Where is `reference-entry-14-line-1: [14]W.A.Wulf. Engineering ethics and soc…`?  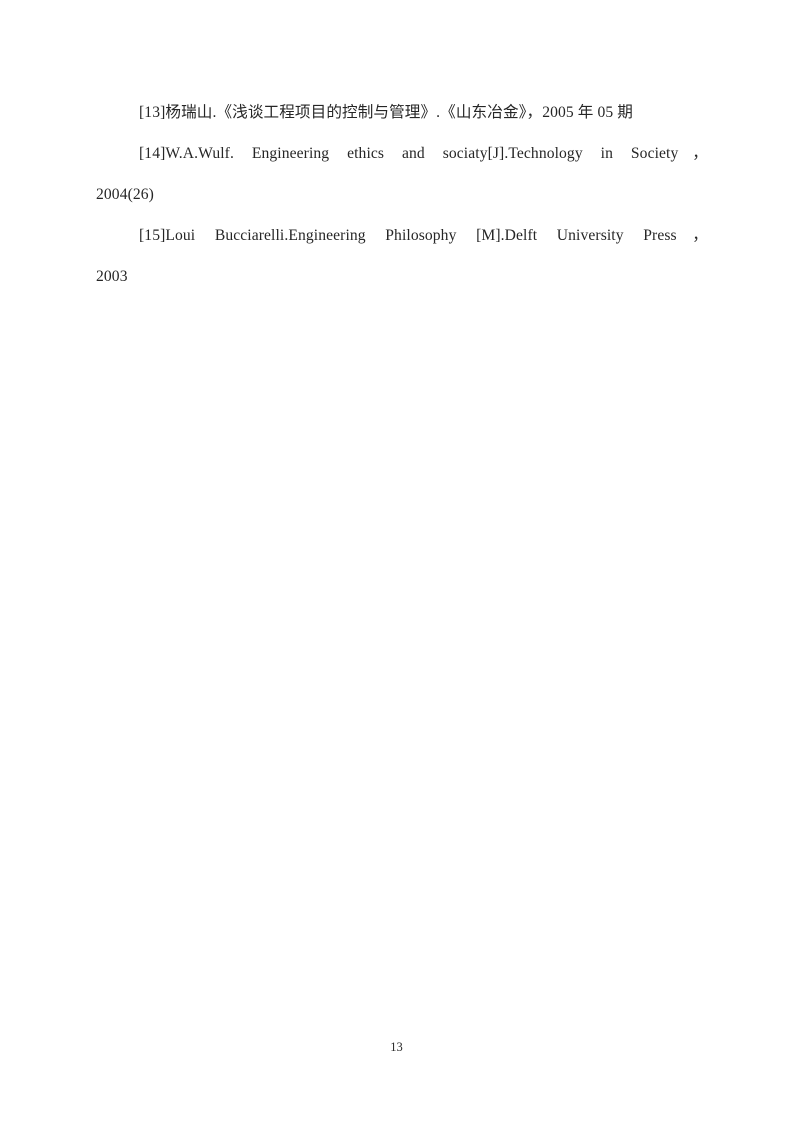
reference-entry-14-line-1: [14]W.A.Wulf. Engineering ethics and soc… is located at coordinates (423, 153).